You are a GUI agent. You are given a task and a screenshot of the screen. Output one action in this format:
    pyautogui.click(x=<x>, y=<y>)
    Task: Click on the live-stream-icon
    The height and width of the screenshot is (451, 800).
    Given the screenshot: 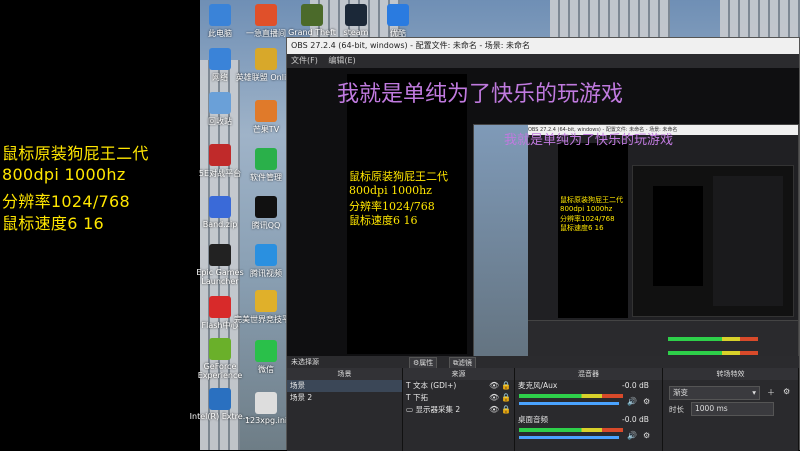 What is the action you would take?
    pyautogui.click(x=266, y=15)
    